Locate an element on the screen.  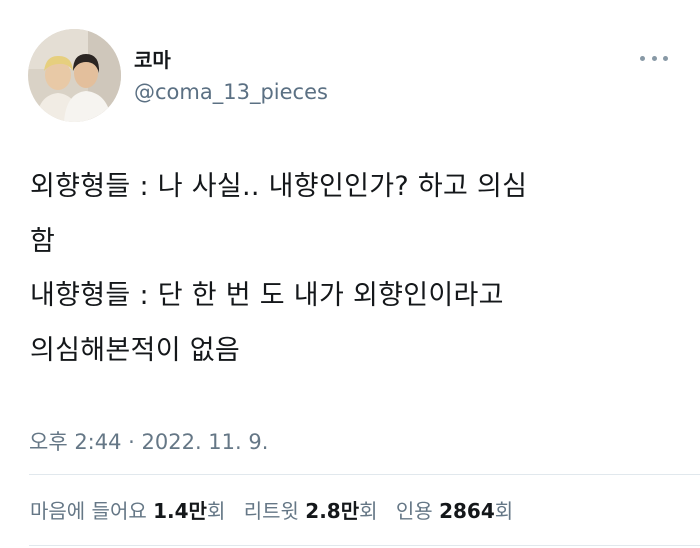
likes-count: 1.4만 is located at coordinates (180, 511).